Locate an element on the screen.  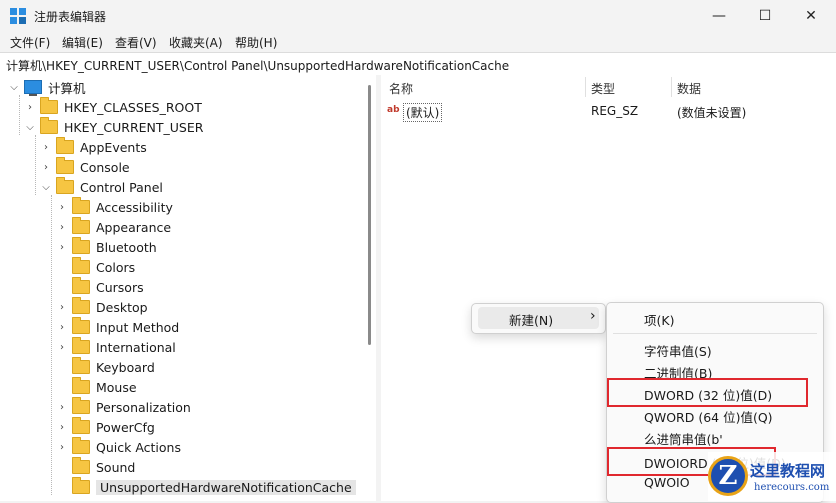
tree-item-cursors: Cursors is located at coordinates (100, 287).